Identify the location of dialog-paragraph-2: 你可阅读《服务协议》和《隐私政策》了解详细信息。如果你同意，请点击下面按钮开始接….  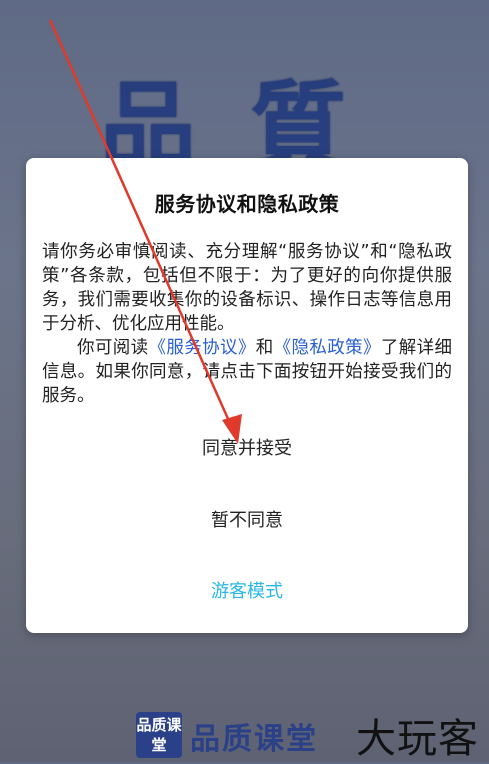
(247, 372).